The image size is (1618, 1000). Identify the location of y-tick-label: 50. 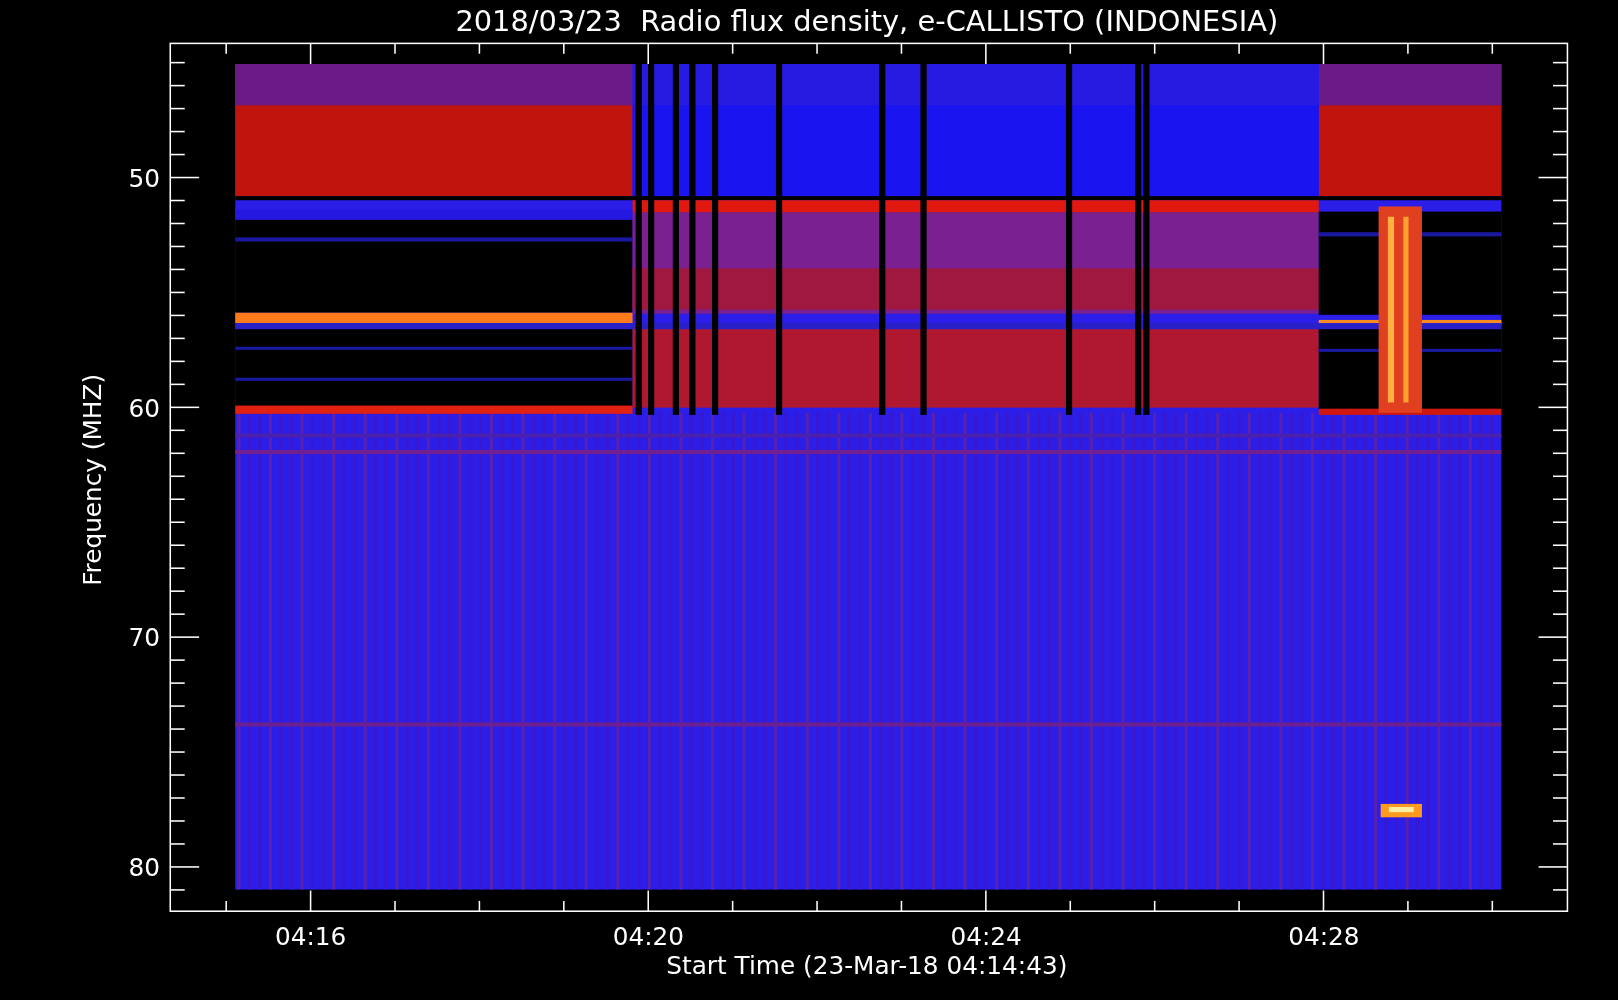
(144, 178).